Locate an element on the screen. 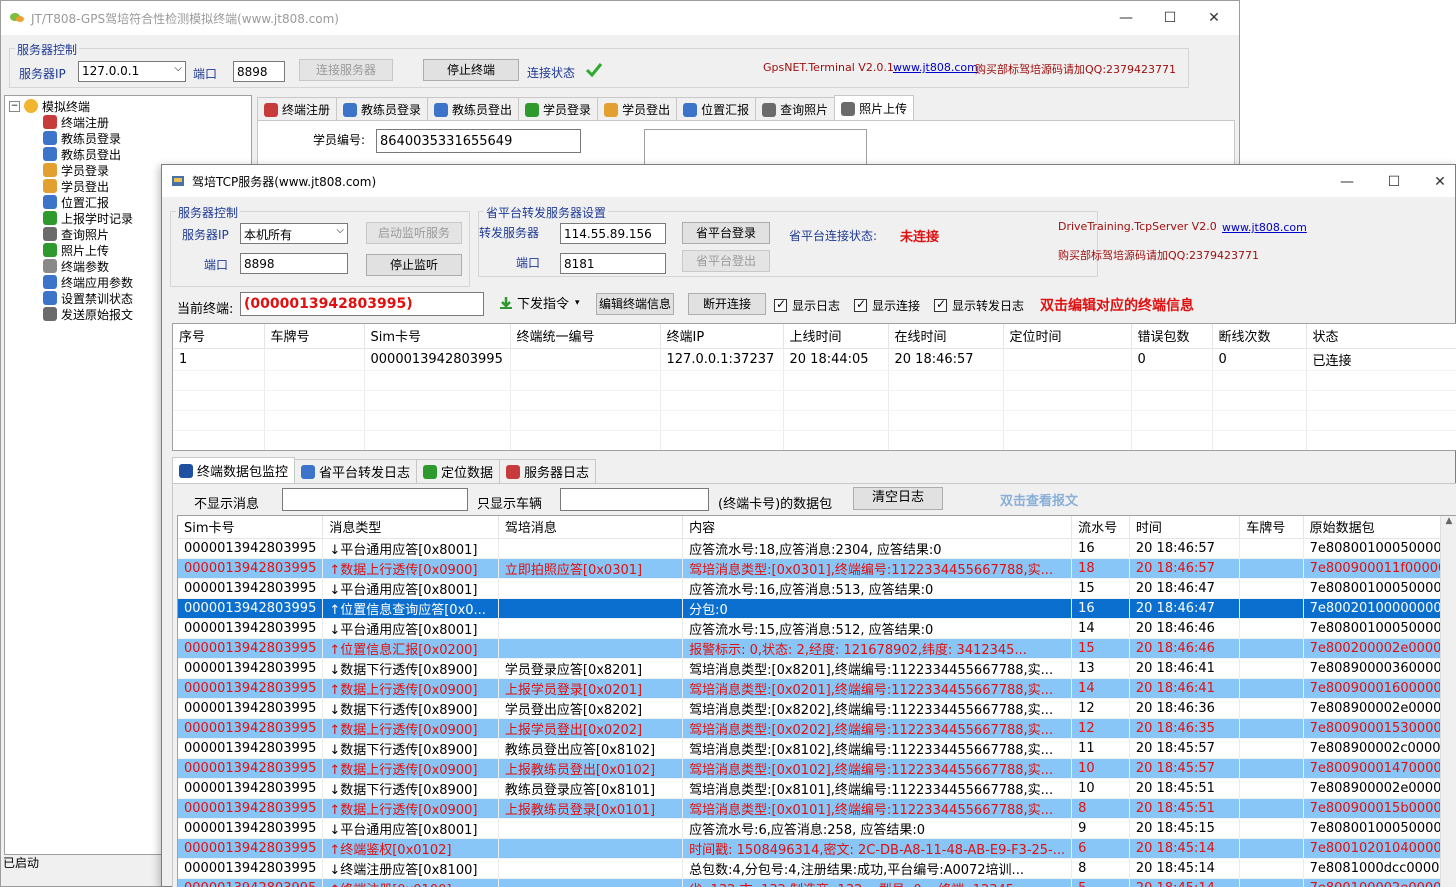 The height and width of the screenshot is (887, 1456). forward-server-input is located at coordinates (613, 233).